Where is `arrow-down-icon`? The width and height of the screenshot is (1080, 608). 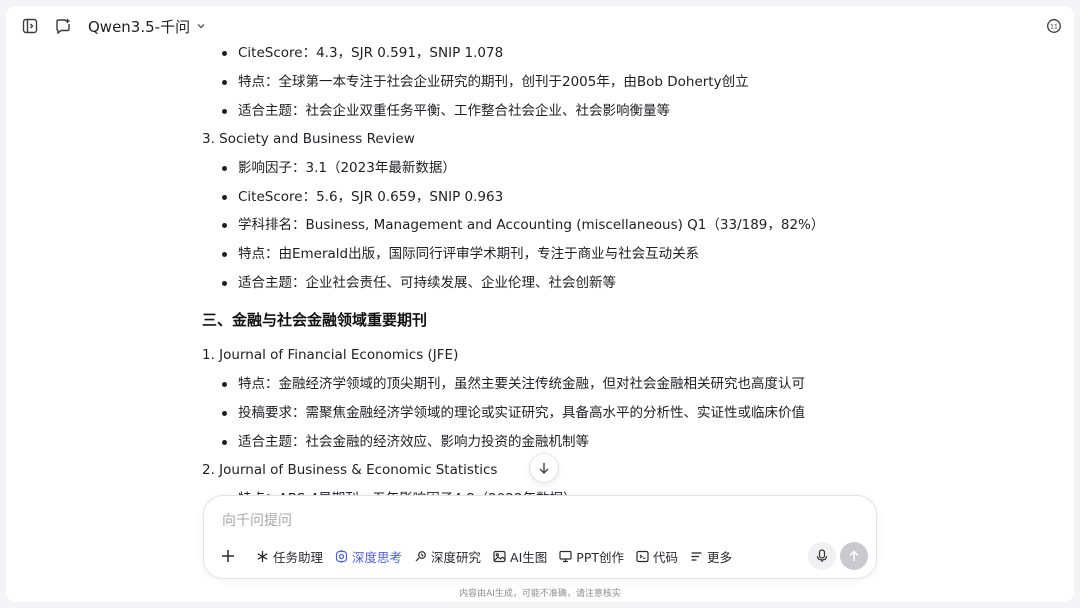
arrow-down-icon is located at coordinates (544, 468).